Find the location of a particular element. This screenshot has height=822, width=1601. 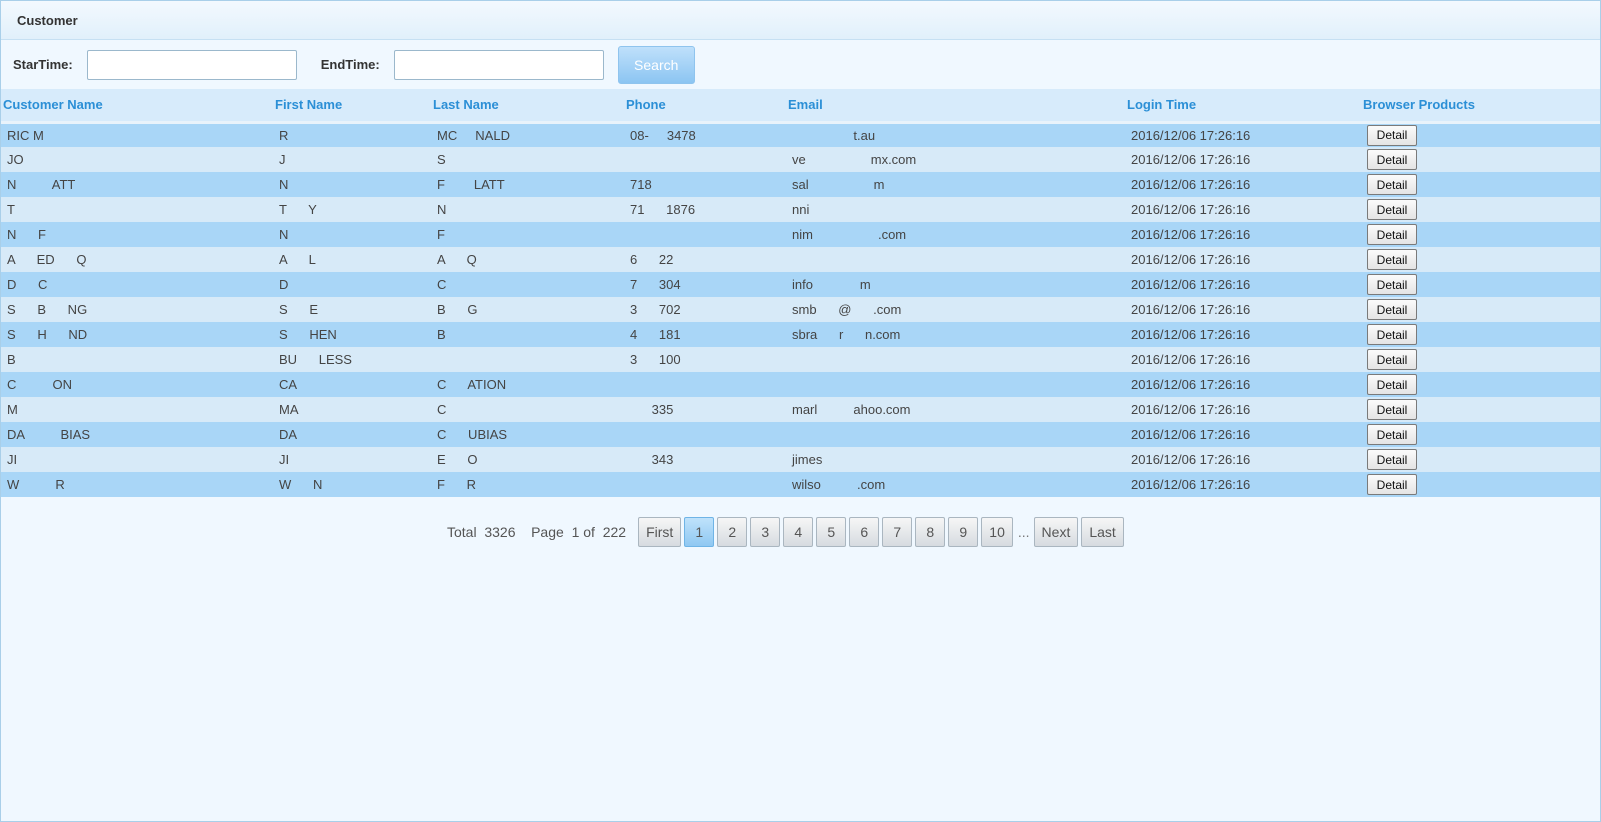

customer-name-cell: JI is located at coordinates (137, 459).